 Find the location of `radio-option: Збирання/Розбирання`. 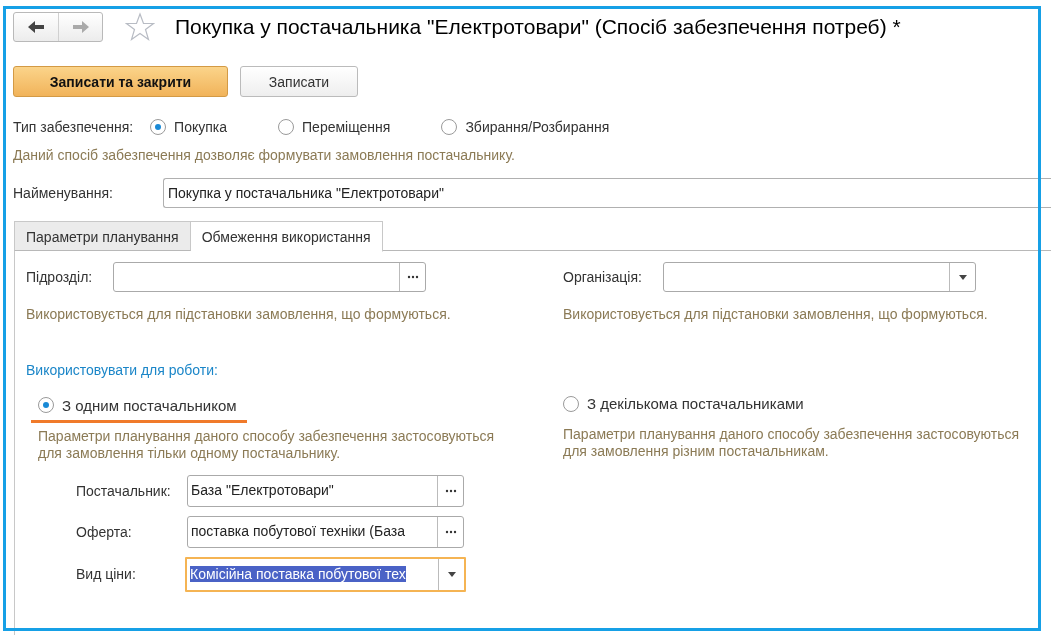

radio-option: Збирання/Розбирання is located at coordinates (525, 127).